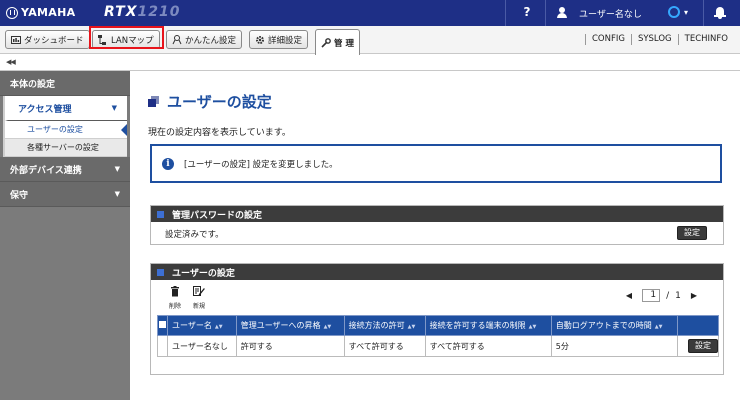  What do you see at coordinates (211, 40) in the screenshot?
I see `tab-label: かんたん設定` at bounding box center [211, 40].